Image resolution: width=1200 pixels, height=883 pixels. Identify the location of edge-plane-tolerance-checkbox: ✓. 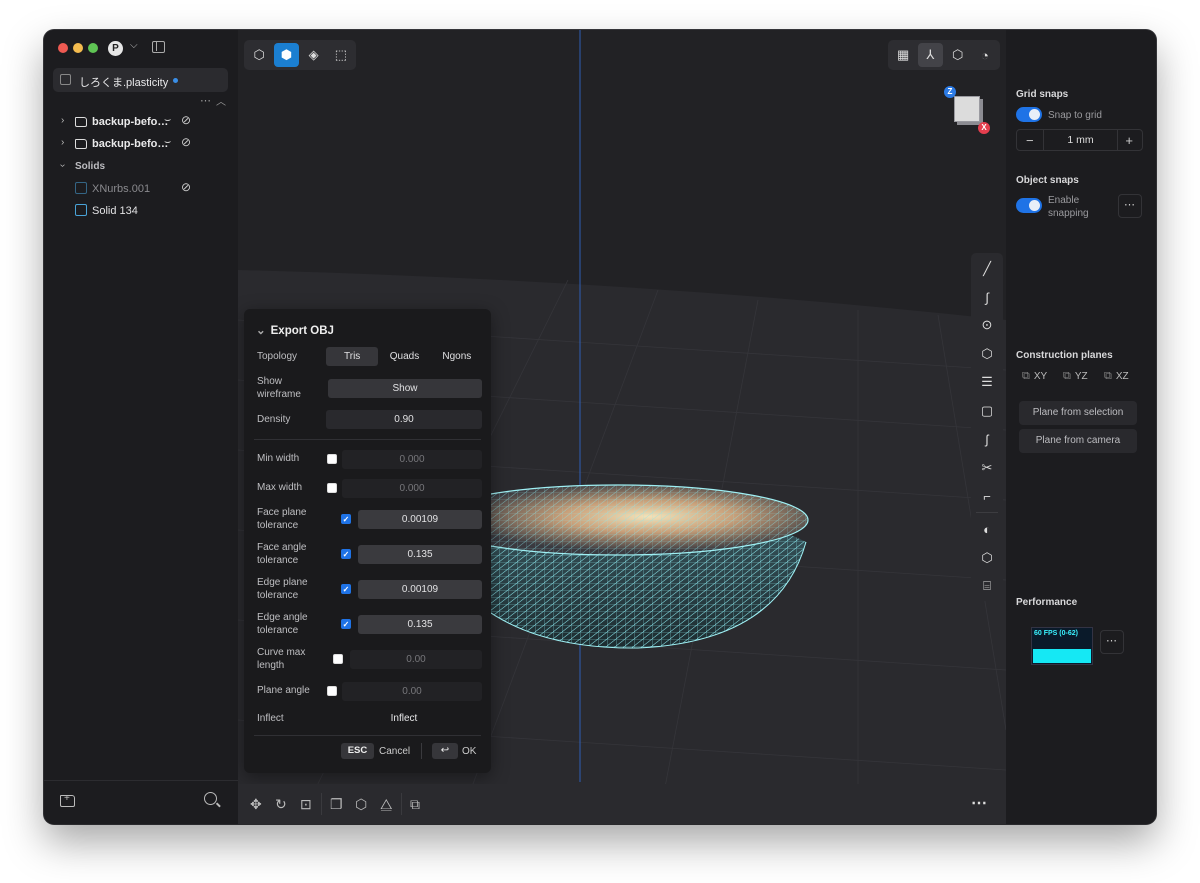
(346, 589).